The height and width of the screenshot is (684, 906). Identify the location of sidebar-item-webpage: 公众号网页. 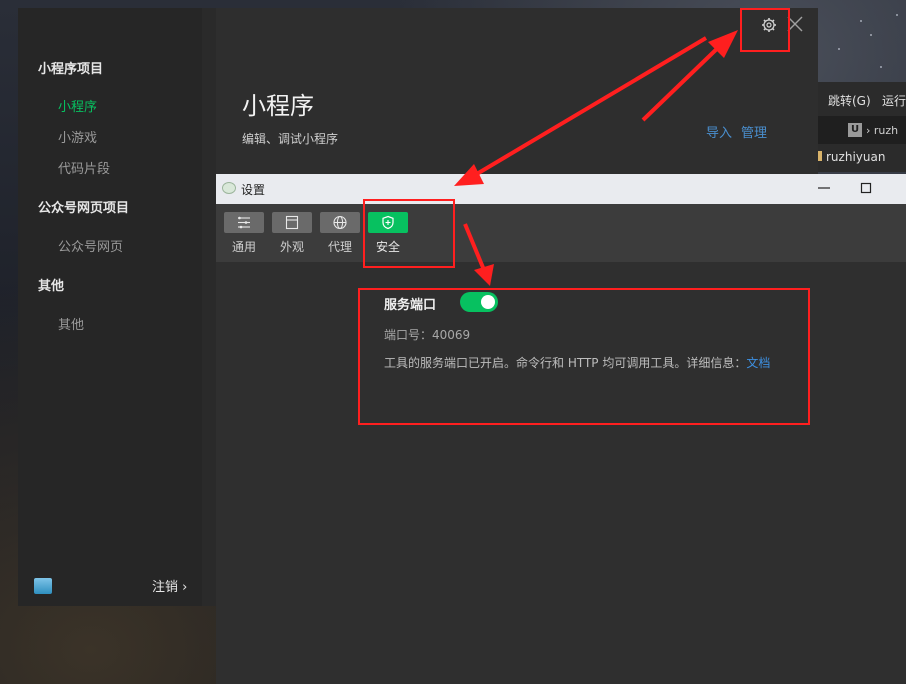
(90, 245).